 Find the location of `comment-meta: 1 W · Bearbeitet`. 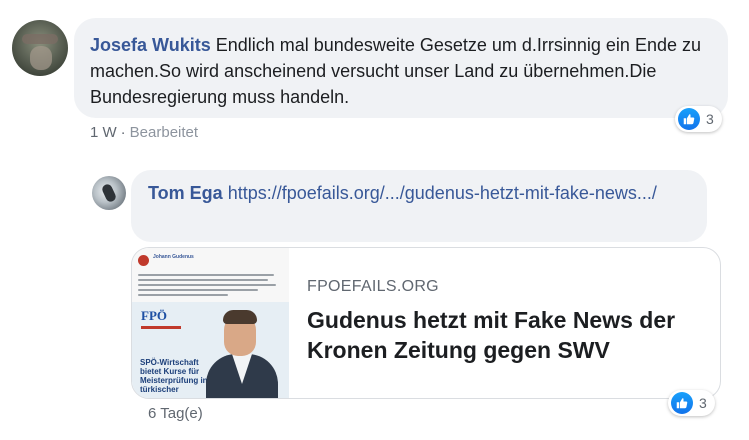

comment-meta: 1 W · Bearbeitet is located at coordinates (144, 132).